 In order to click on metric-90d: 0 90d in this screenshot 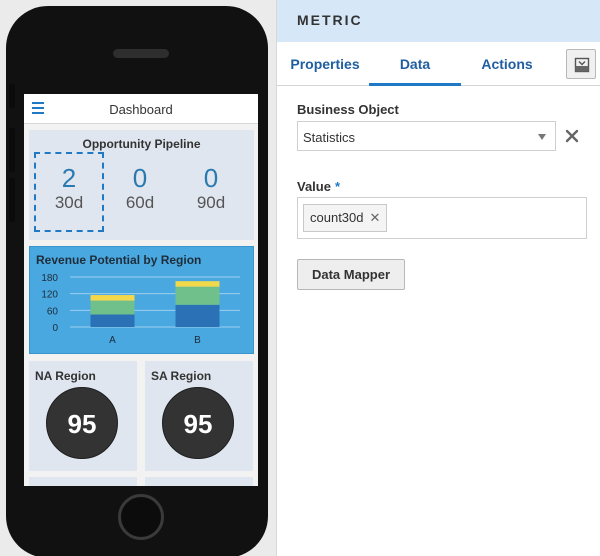, I will do `click(211, 192)`.